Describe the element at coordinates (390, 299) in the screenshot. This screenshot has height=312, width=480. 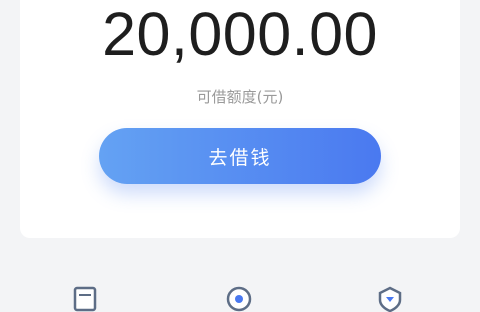
I see `shield-icon` at that location.